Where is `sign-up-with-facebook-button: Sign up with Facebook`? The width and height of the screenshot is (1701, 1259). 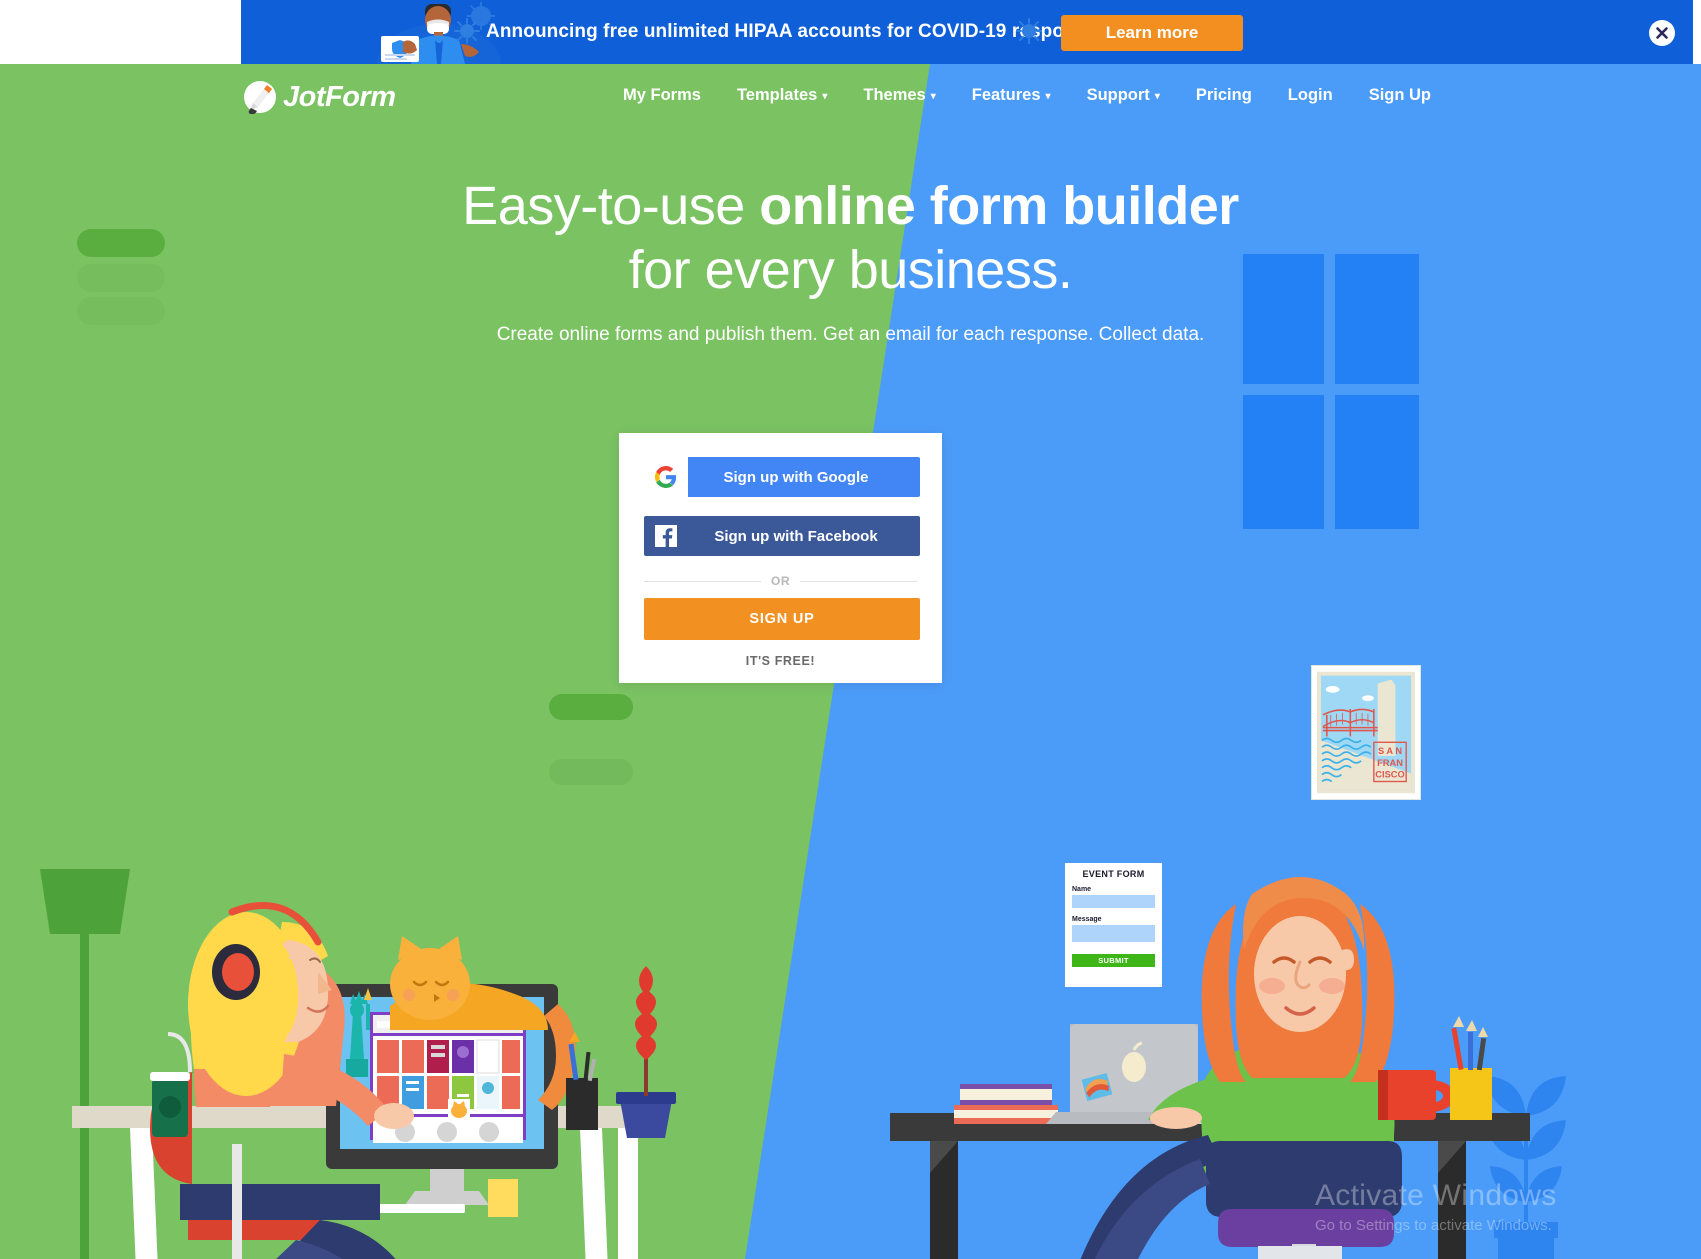
sign-up-with-facebook-button: Sign up with Facebook is located at coordinates (782, 536).